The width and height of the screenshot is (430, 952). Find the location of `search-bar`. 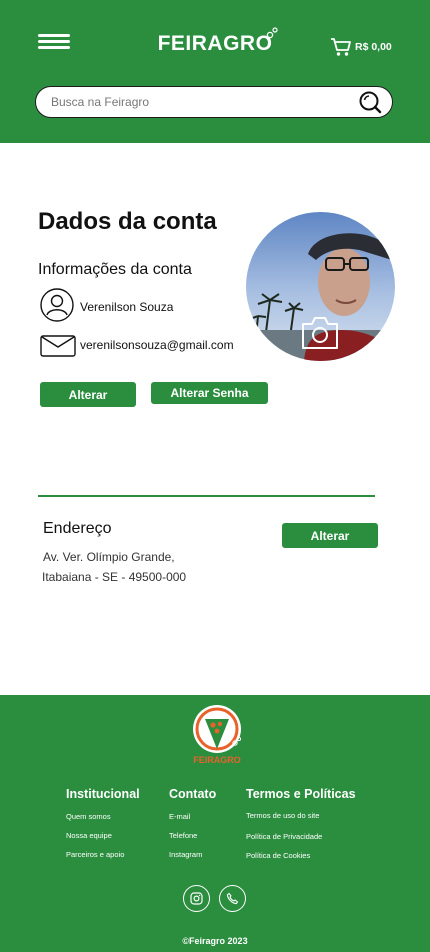

search-bar is located at coordinates (214, 102).